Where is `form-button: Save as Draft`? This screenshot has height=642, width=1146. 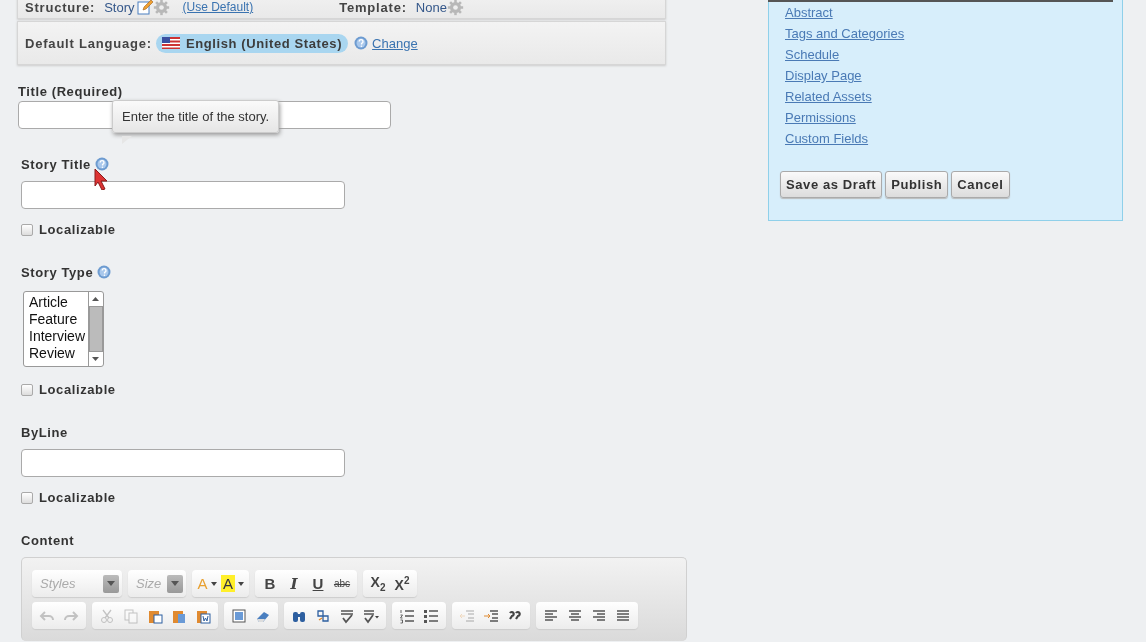 form-button: Save as Draft is located at coordinates (831, 184).